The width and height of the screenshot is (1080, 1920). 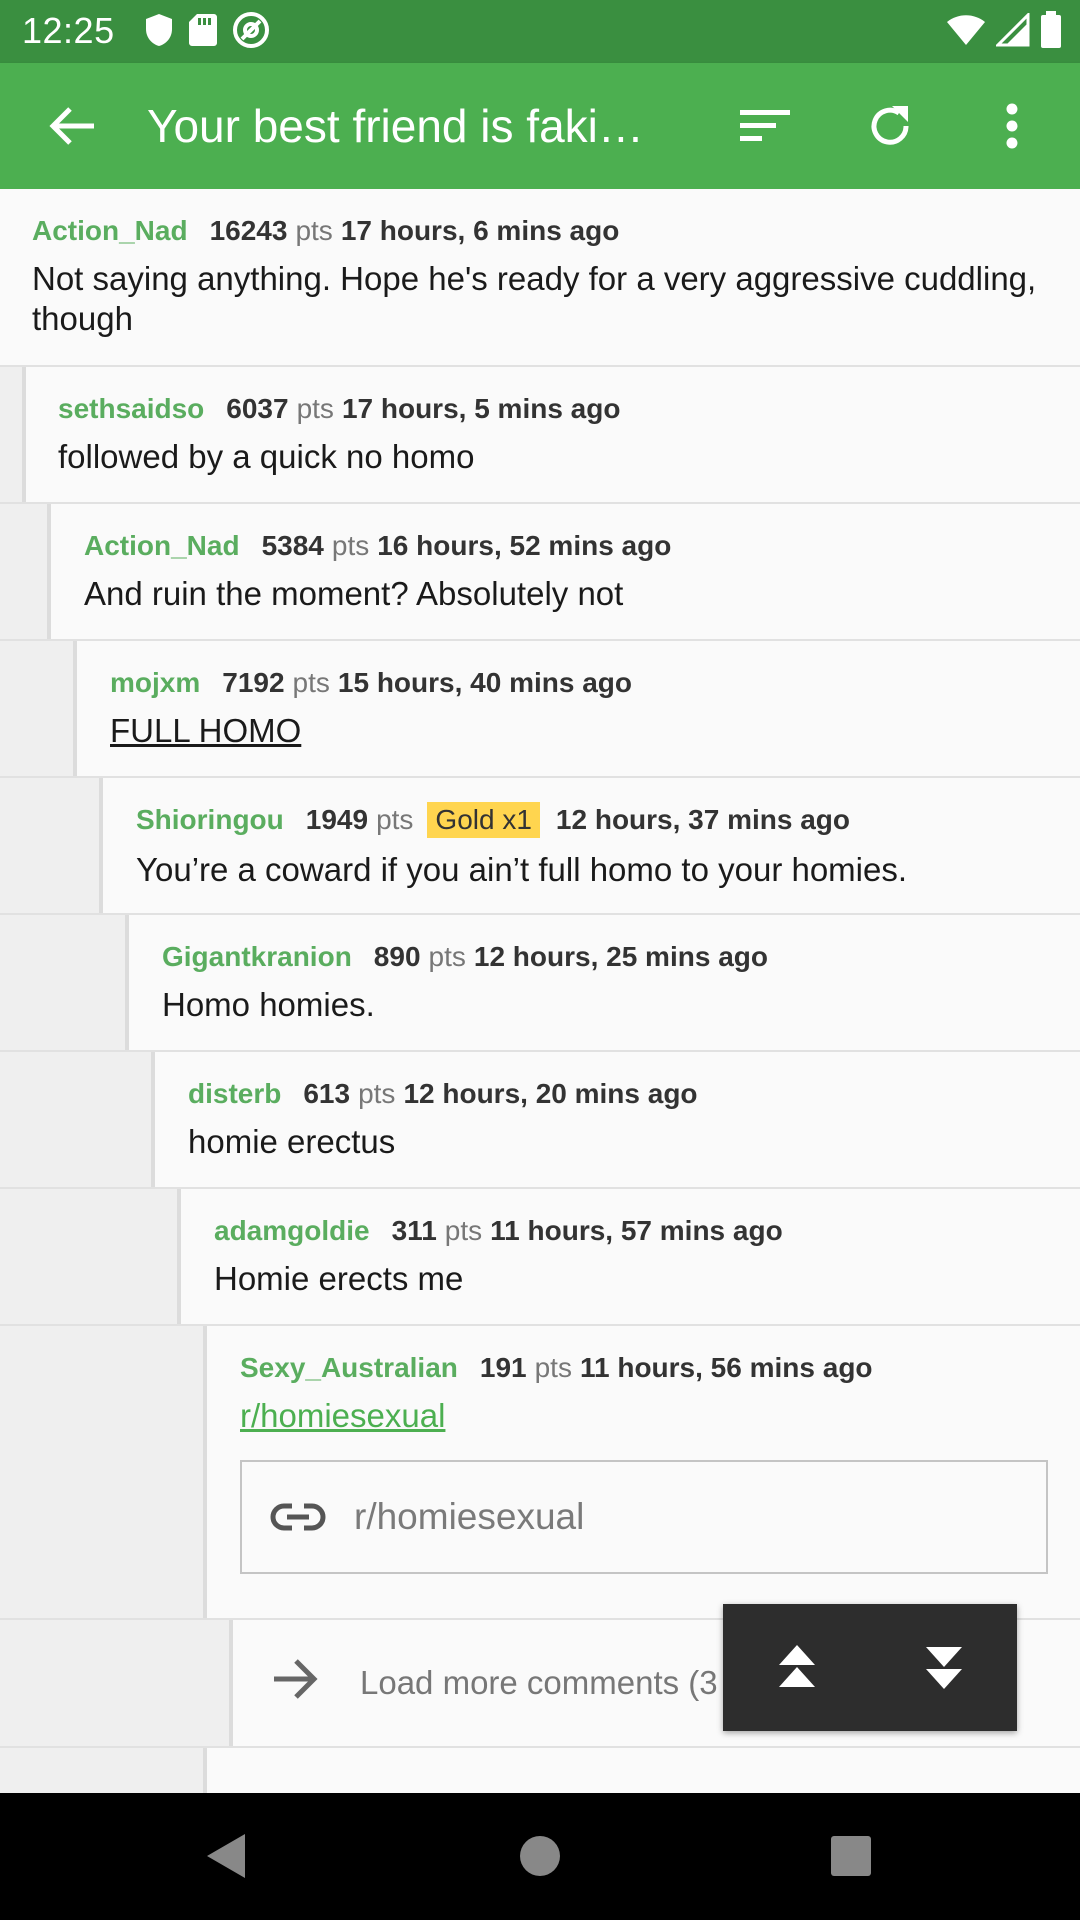 I want to click on comment-meta: sethsaidso 6037 pts 17 hours, 5 mins ago, so click(x=553, y=409).